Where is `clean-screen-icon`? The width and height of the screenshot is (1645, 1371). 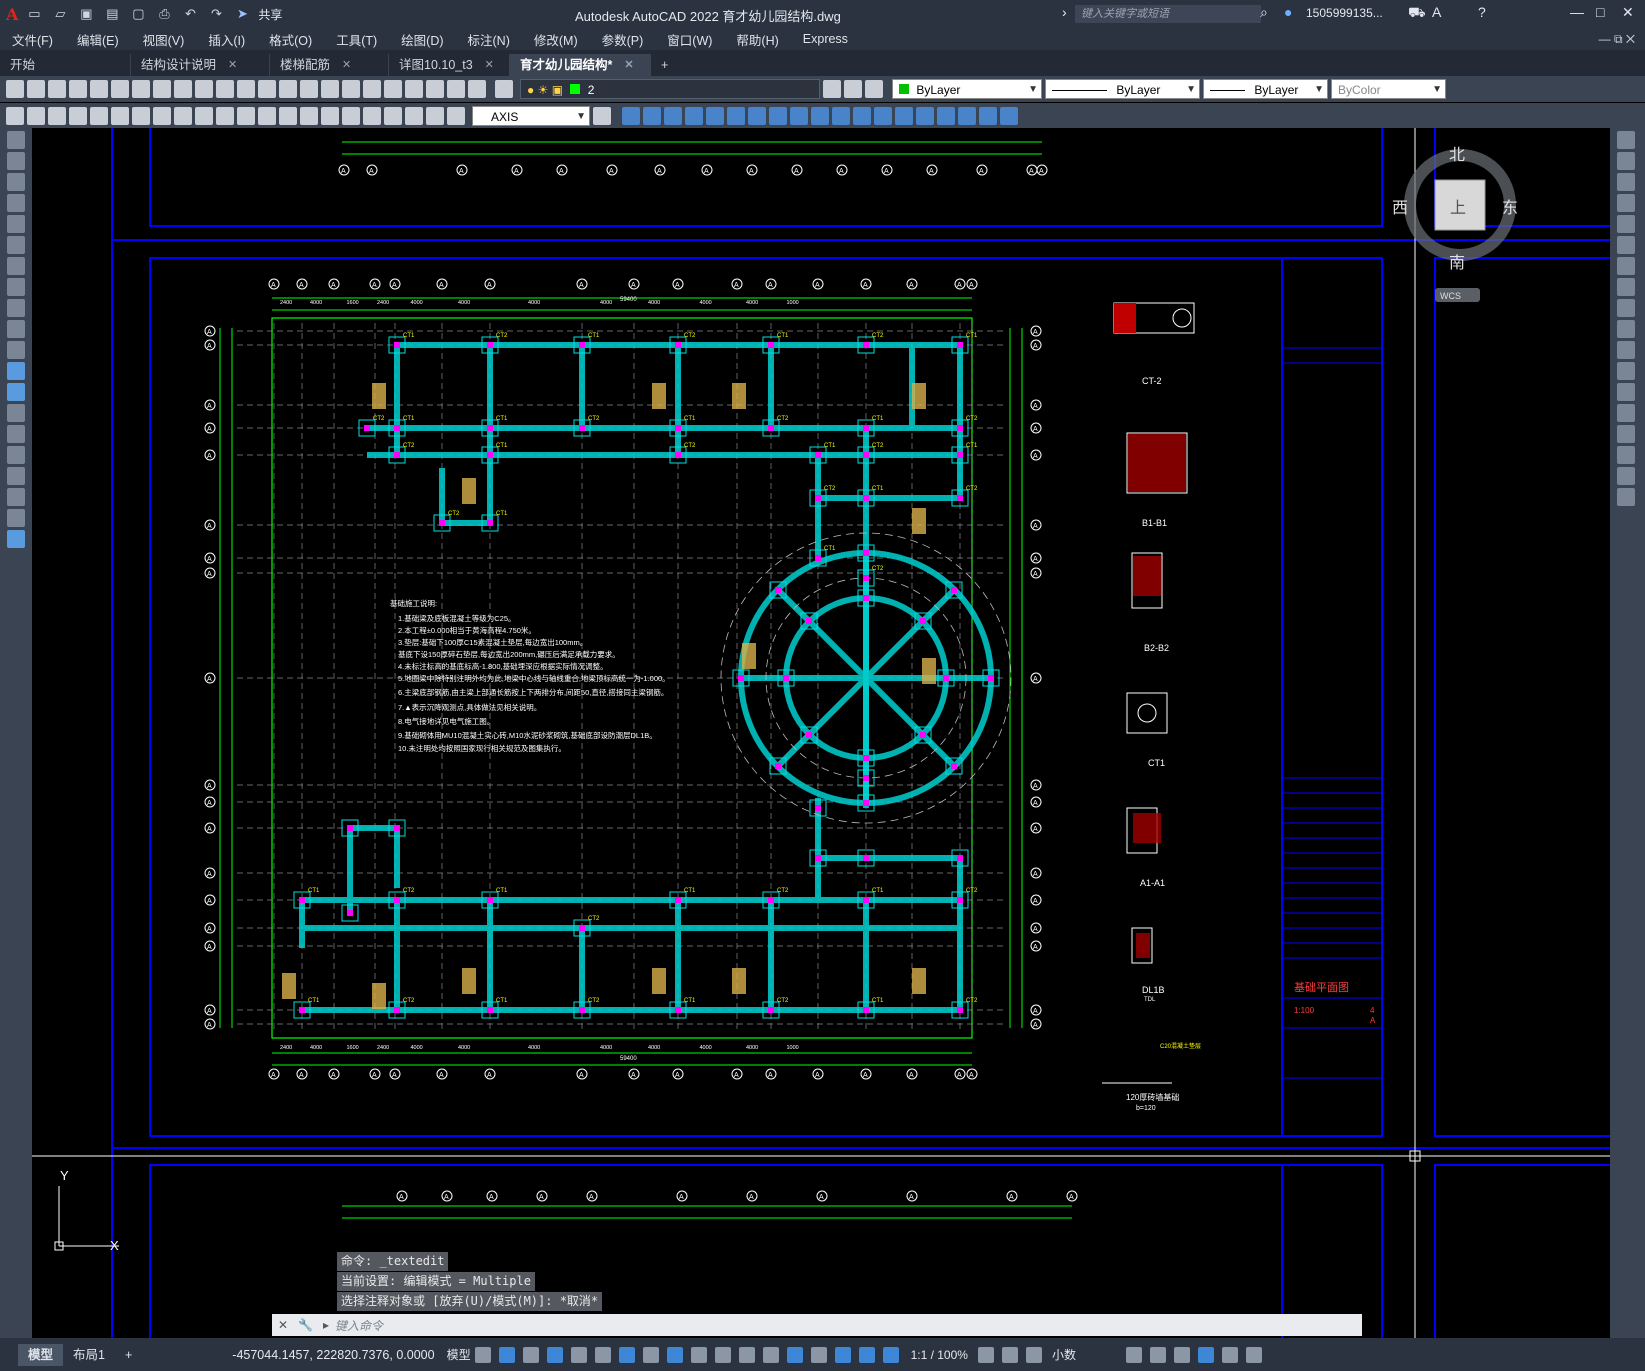 clean-screen-icon is located at coordinates (1229, 1354).